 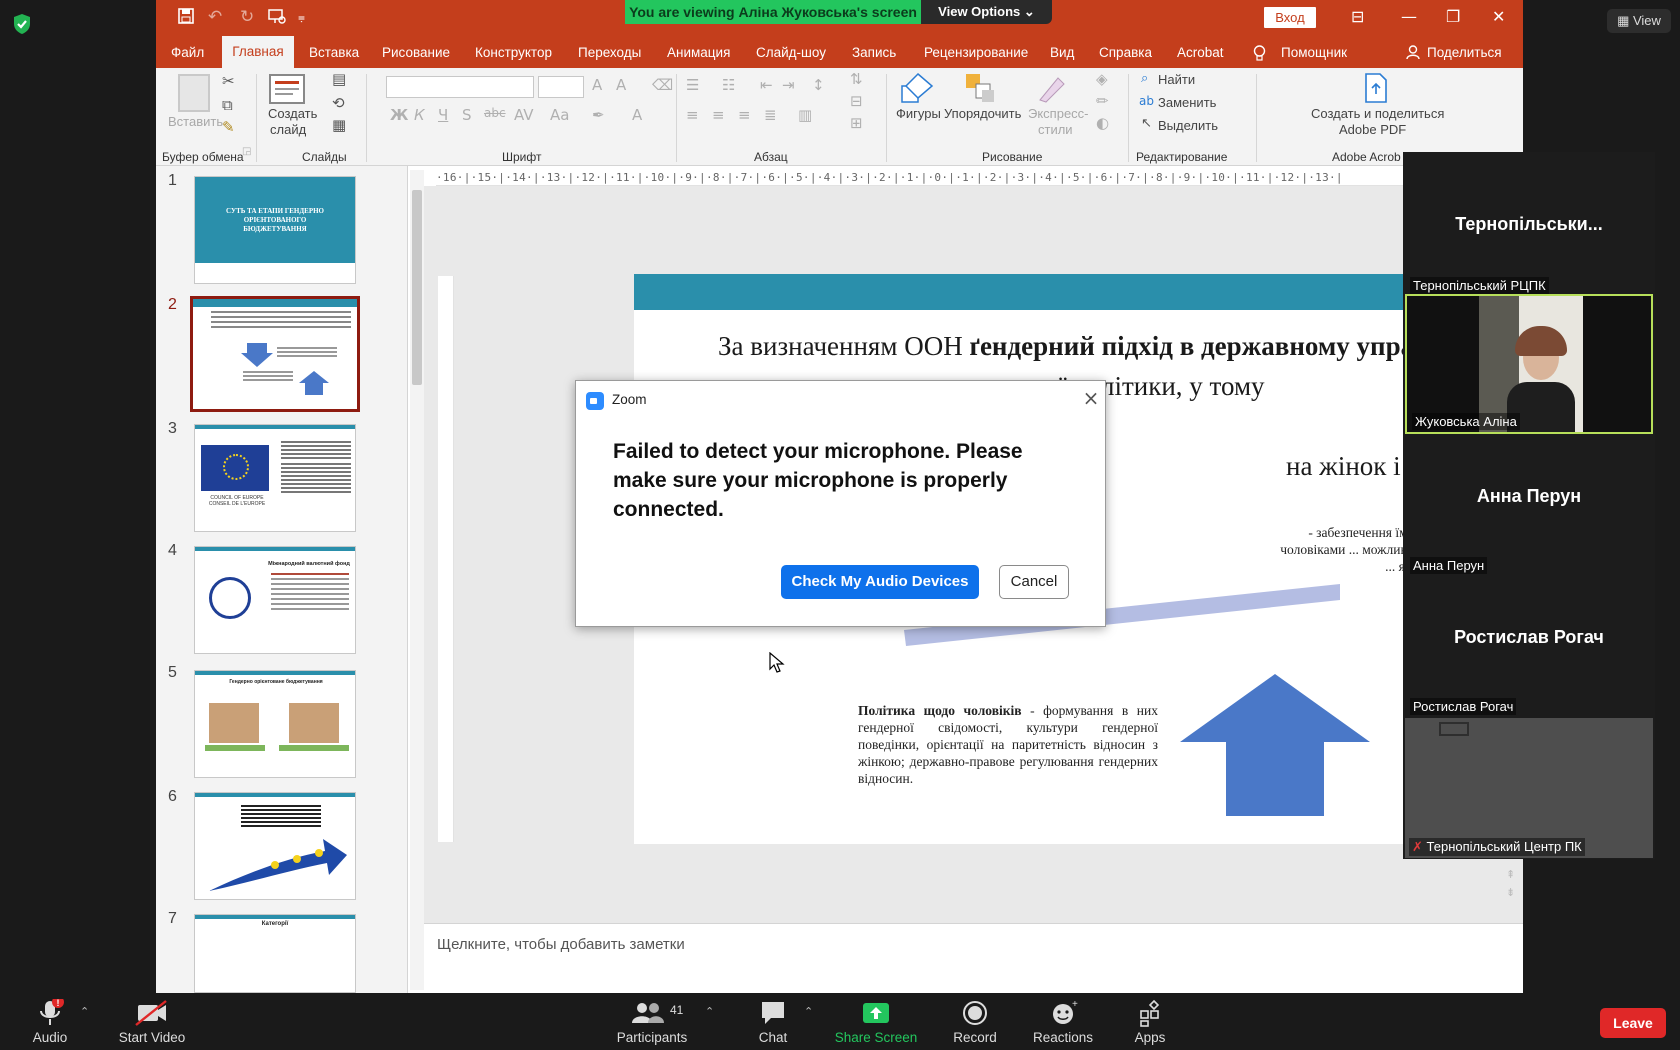 What do you see at coordinates (1357, 16) in the screenshot?
I see `ribbon-display-options-icon: ⊟` at bounding box center [1357, 16].